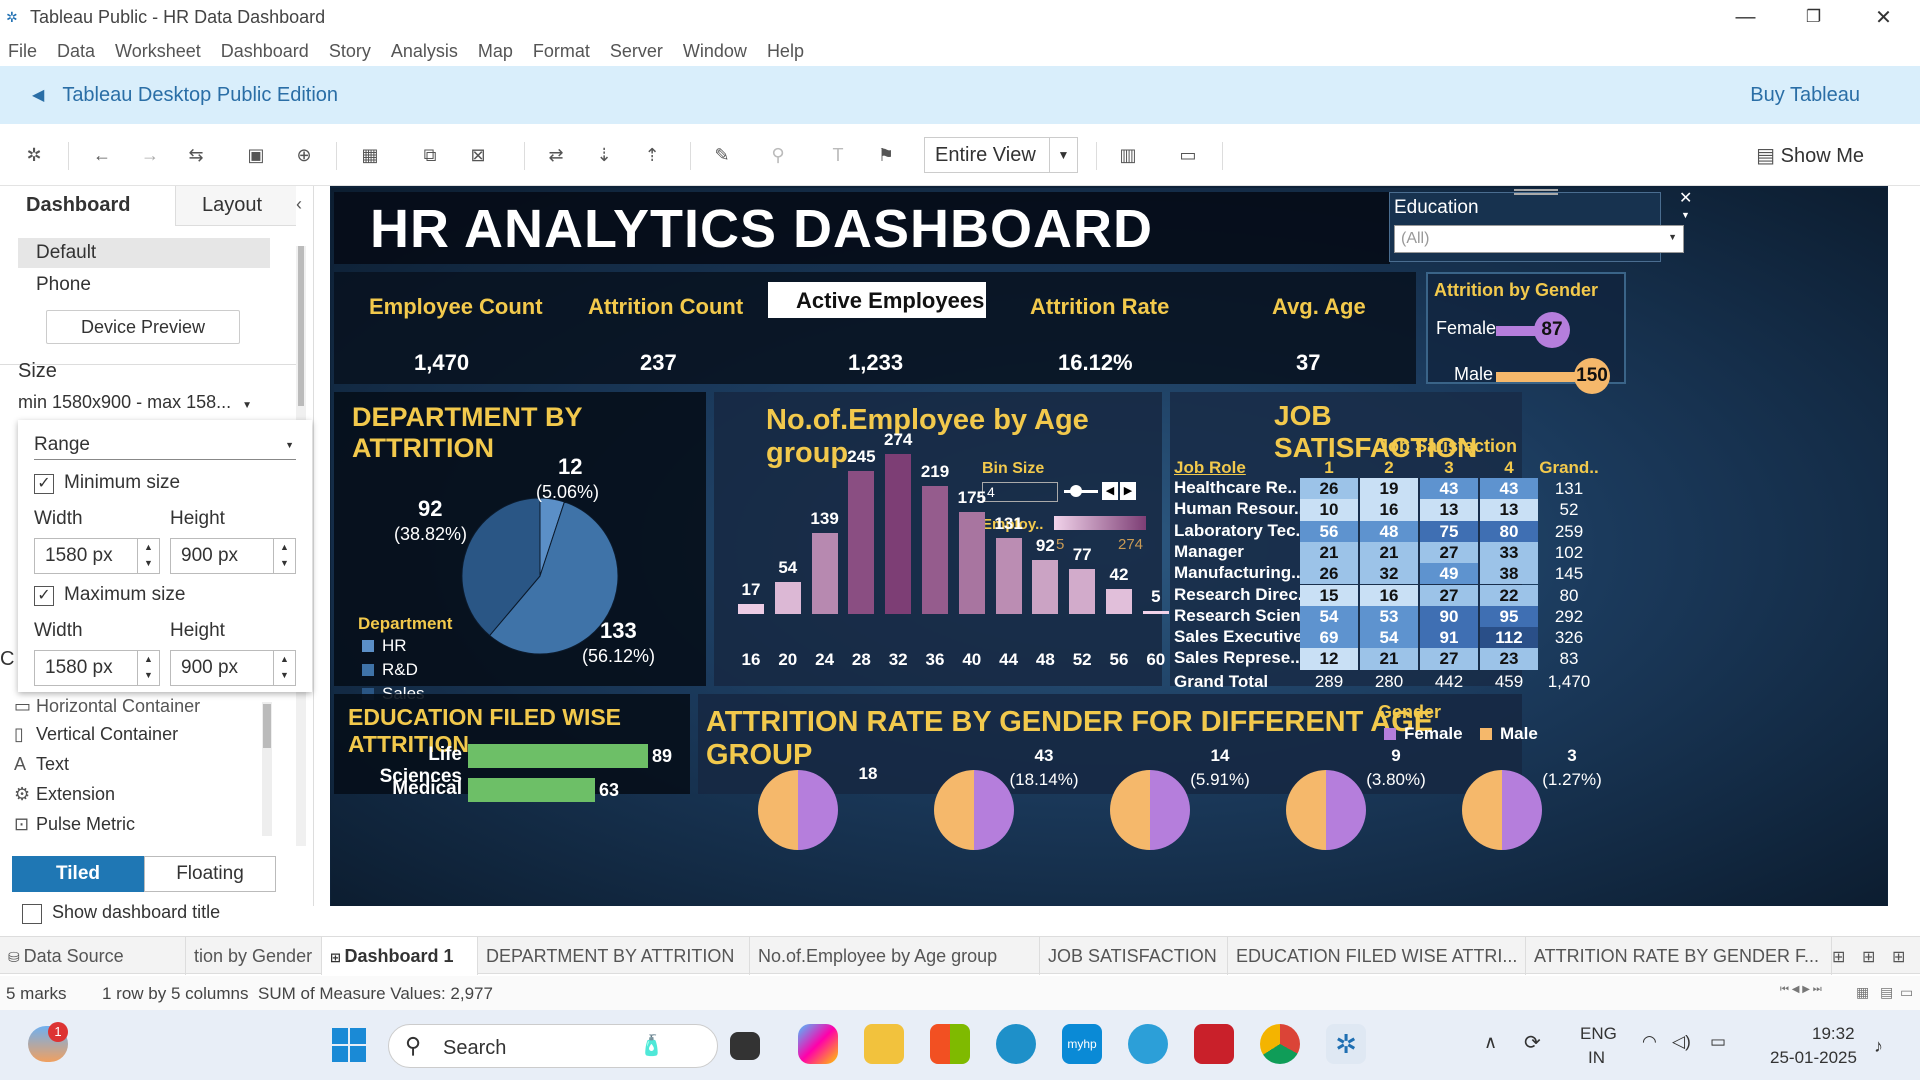 This screenshot has width=1920, height=1080. I want to click on js-cell: 27, so click(1449, 552).